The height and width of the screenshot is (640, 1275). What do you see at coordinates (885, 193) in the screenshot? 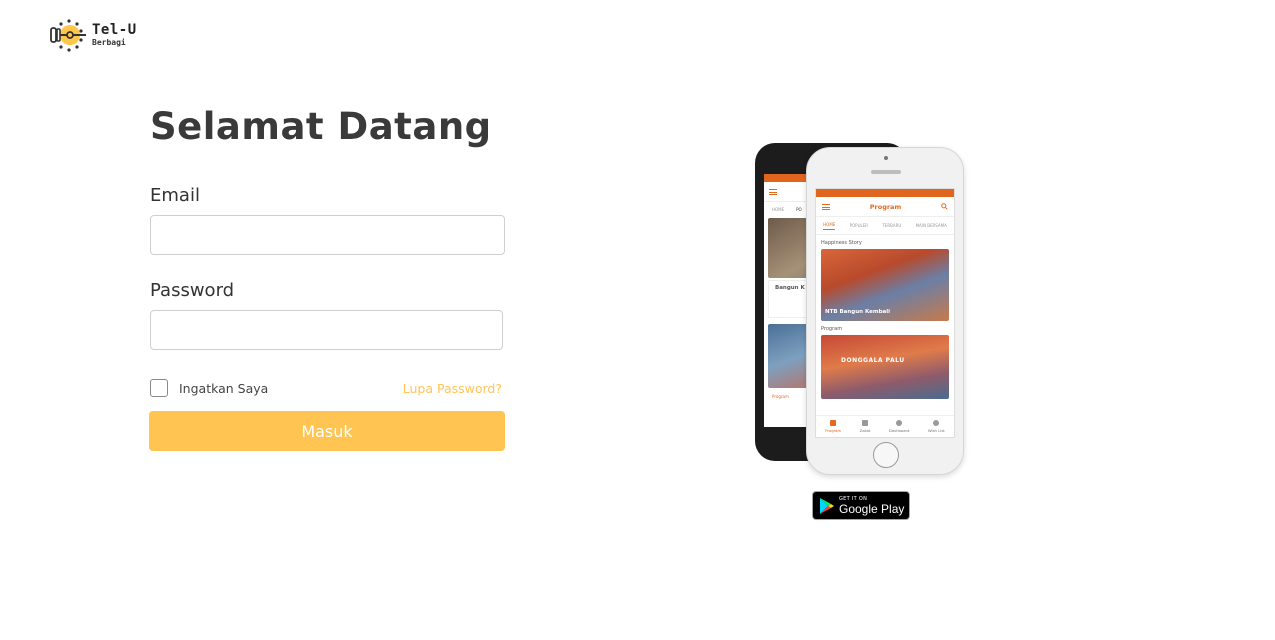
I see `app-statusbar` at bounding box center [885, 193].